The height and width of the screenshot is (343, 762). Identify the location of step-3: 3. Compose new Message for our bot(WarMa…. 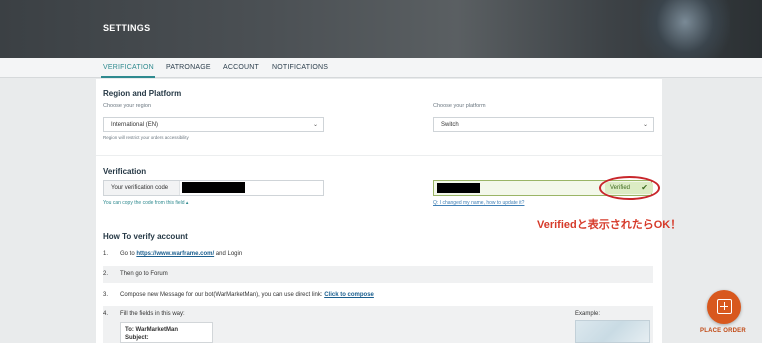
(378, 295).